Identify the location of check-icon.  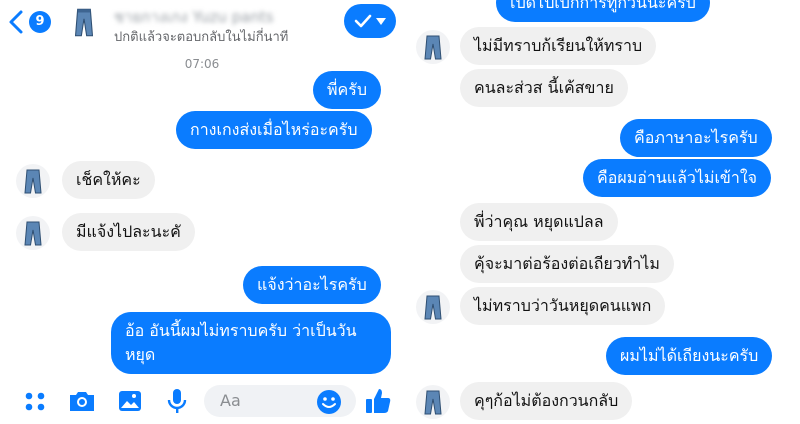
(363, 21).